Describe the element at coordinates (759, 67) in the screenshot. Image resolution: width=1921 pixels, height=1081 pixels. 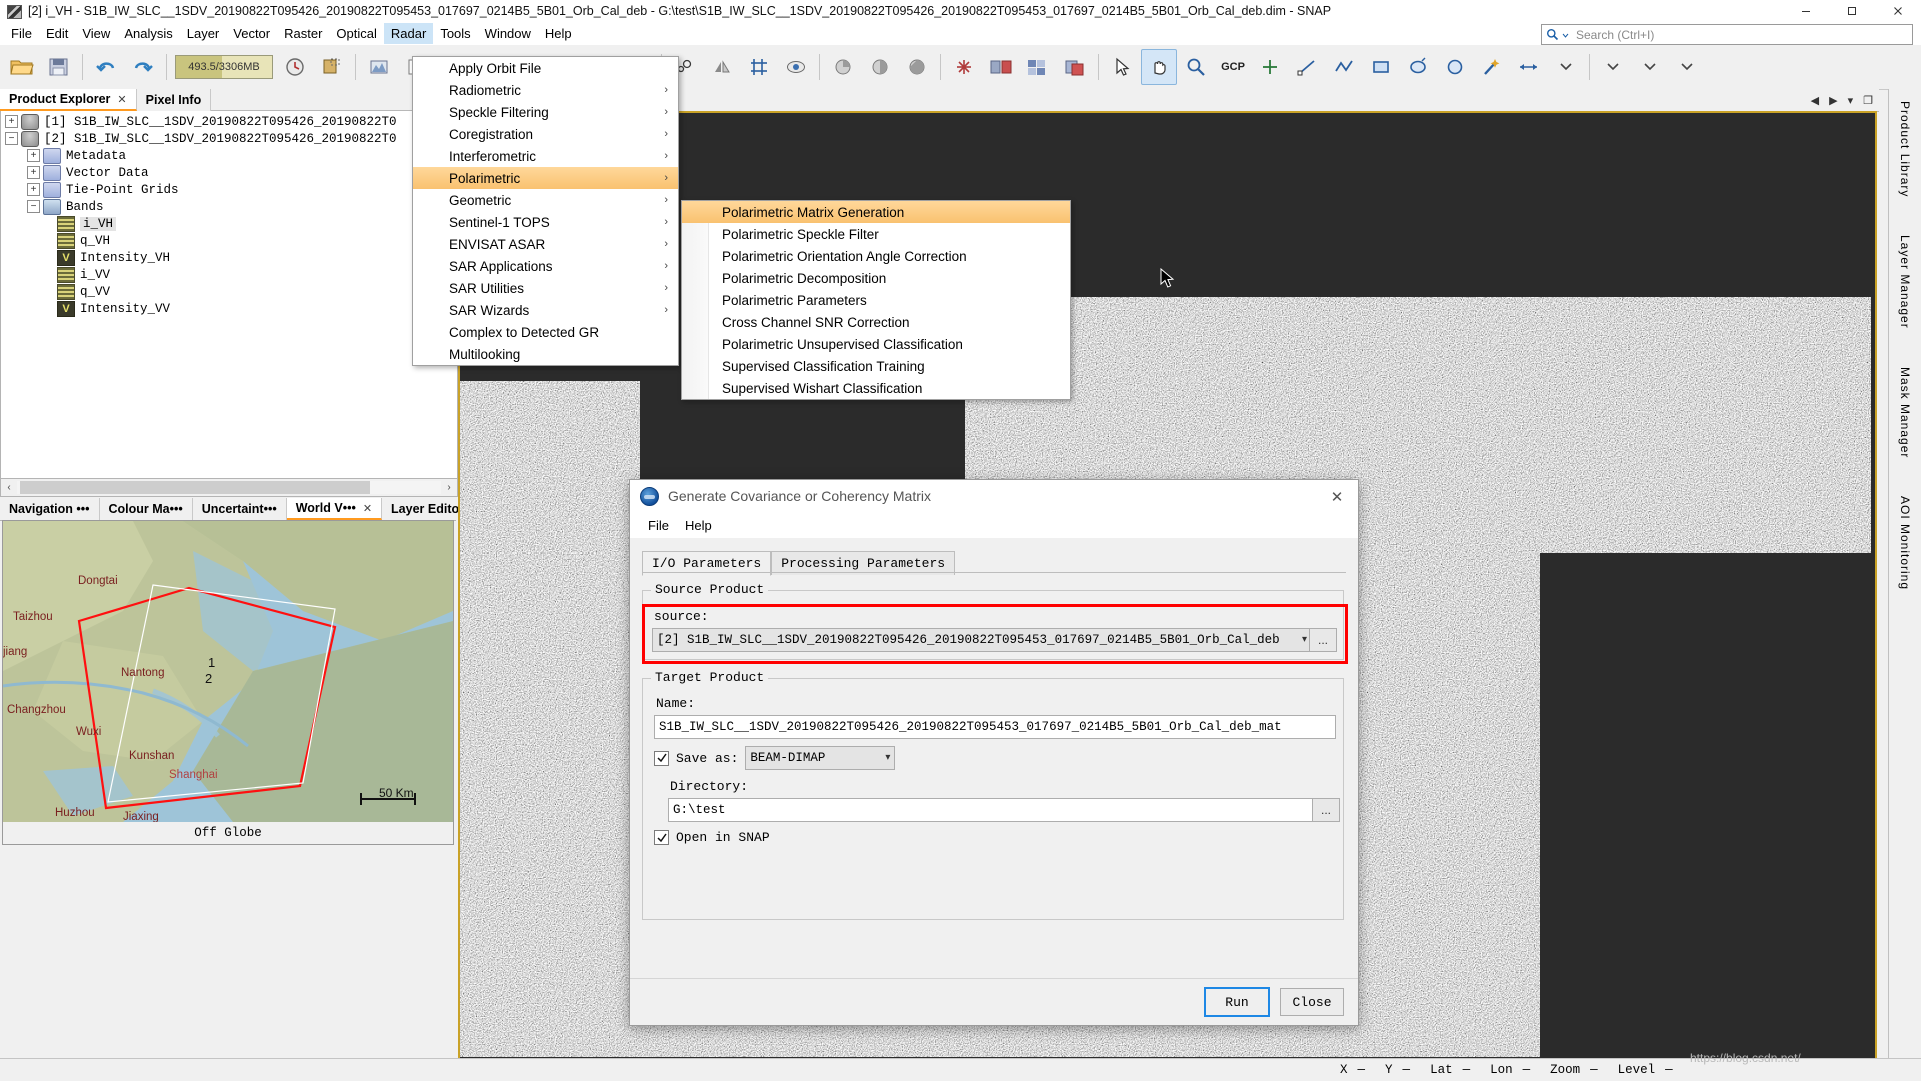
I see `grid-icon` at that location.